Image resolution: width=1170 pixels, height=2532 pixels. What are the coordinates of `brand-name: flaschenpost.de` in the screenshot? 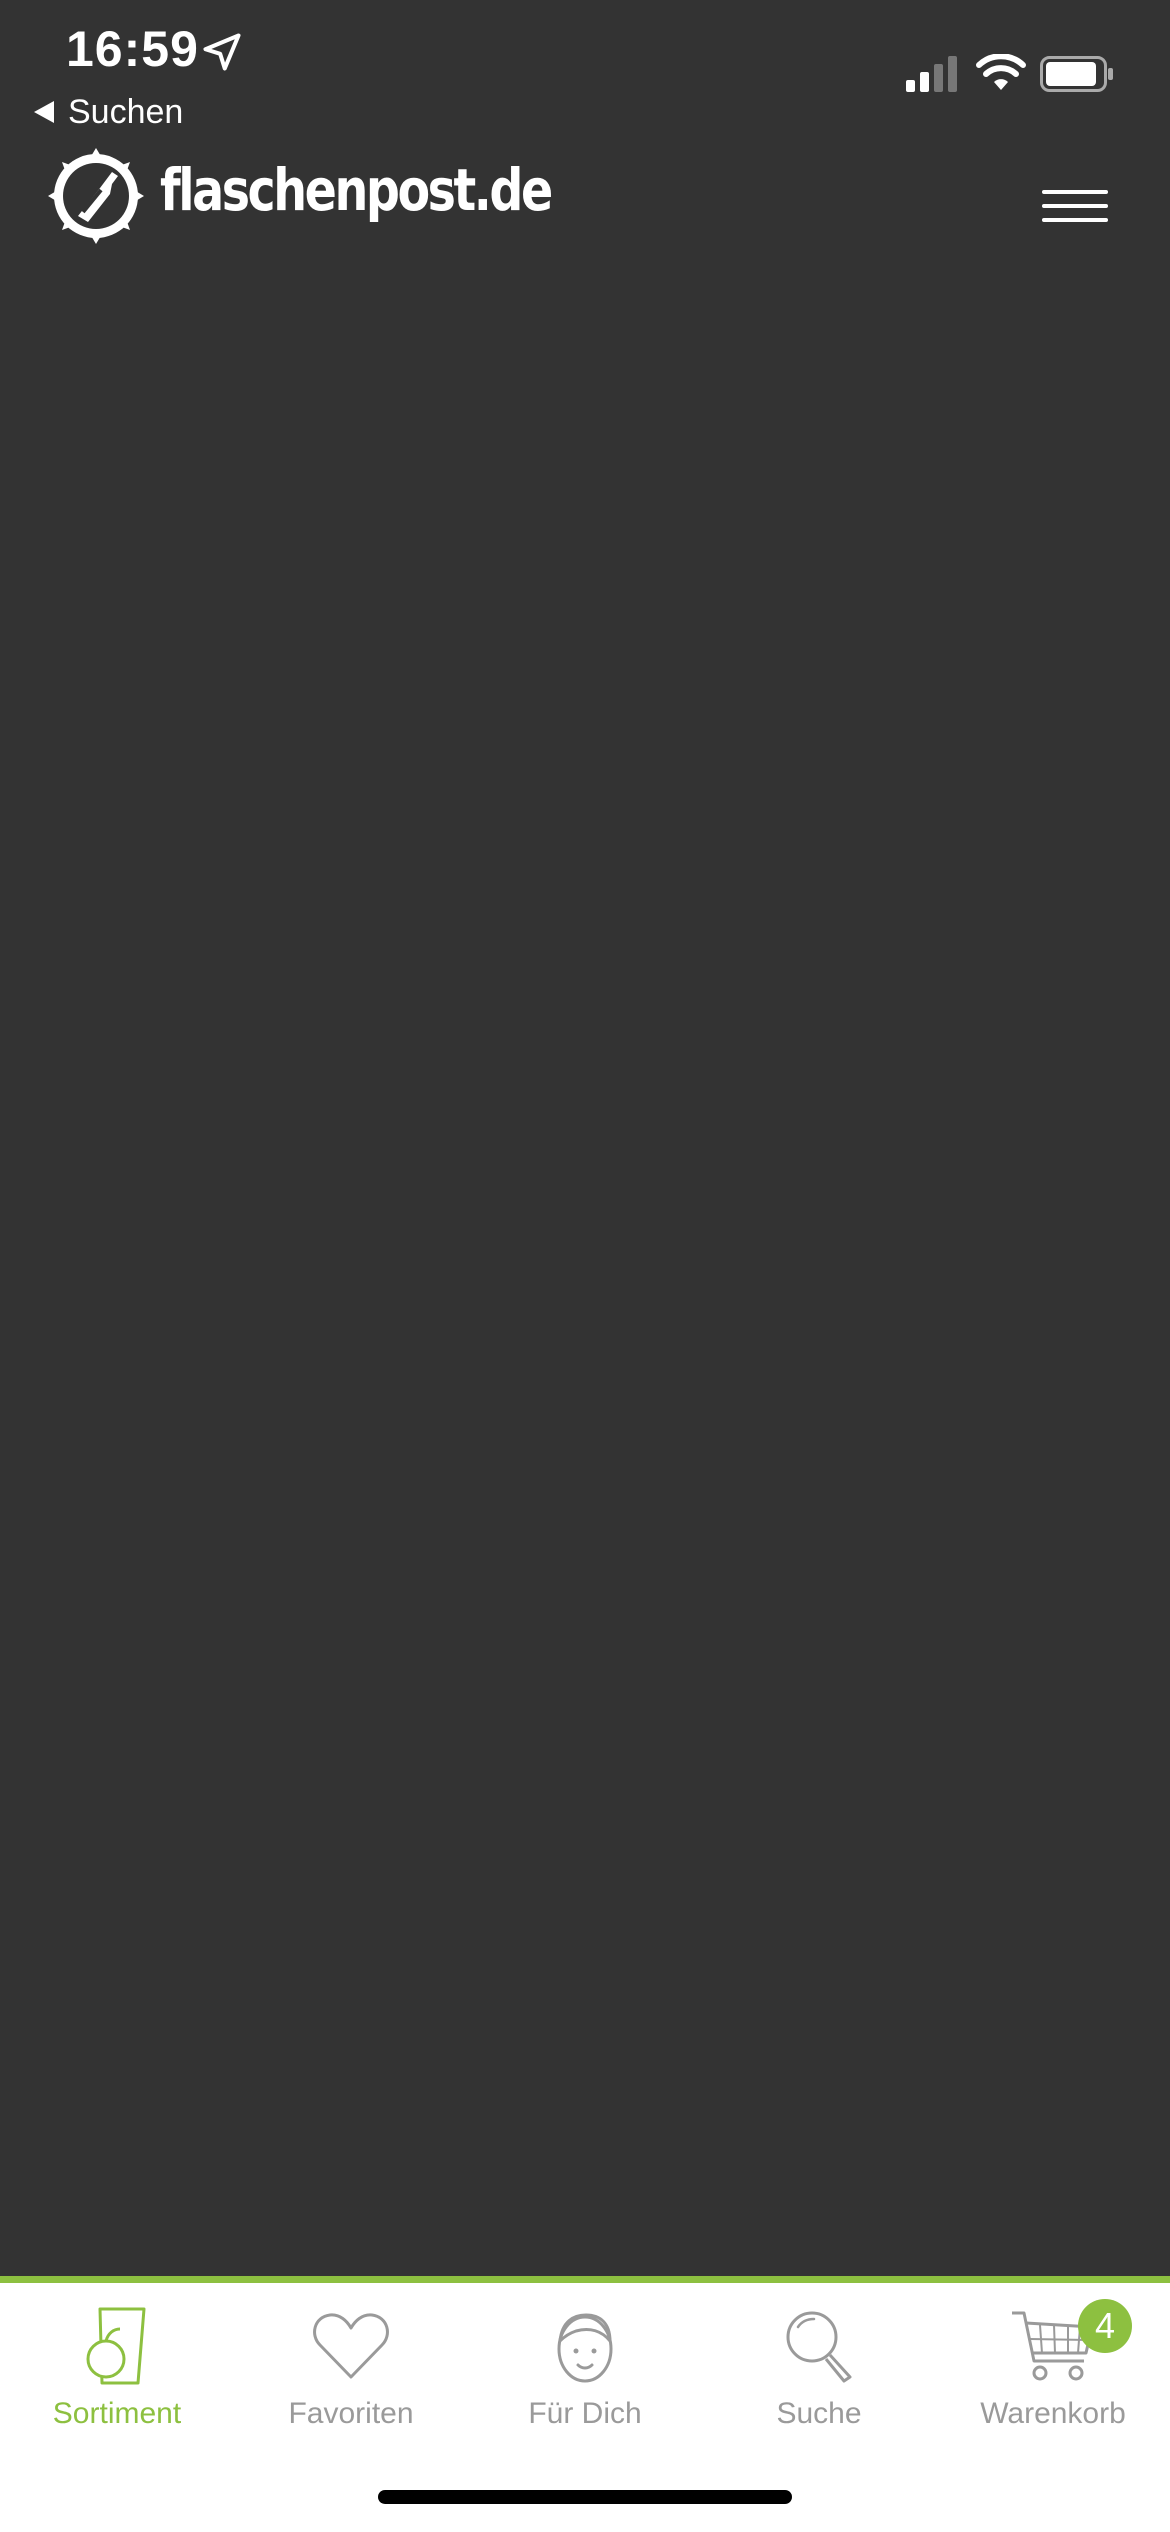 It's located at (356, 190).